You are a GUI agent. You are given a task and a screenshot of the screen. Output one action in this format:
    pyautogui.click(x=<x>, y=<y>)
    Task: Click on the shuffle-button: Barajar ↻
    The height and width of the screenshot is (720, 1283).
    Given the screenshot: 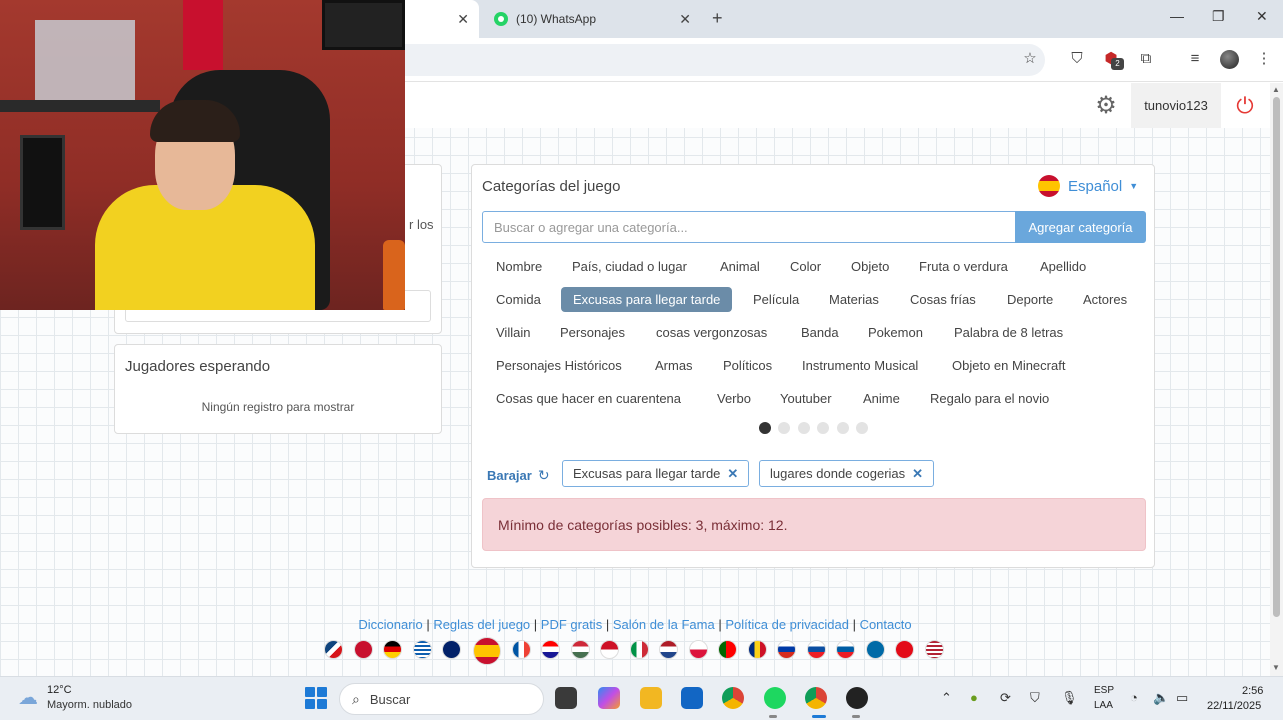 What is the action you would take?
    pyautogui.click(x=518, y=475)
    